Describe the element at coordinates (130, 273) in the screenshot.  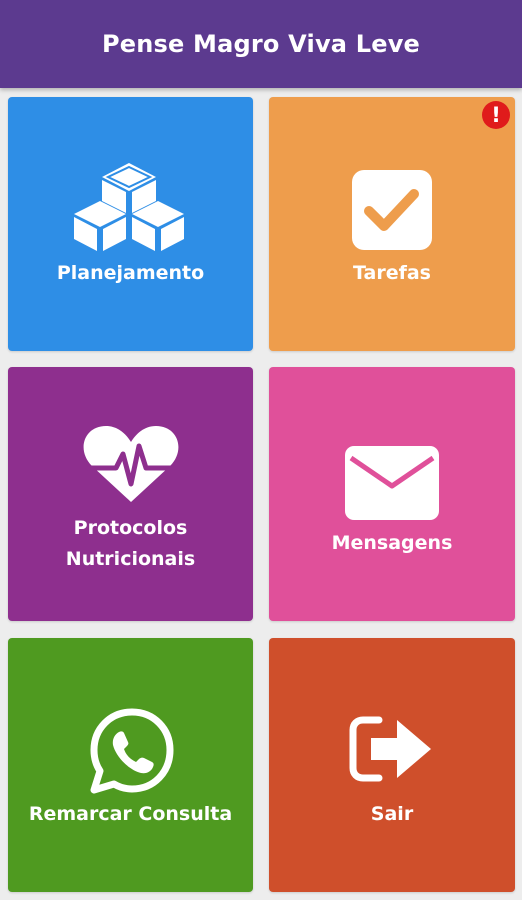
I see `planejamento-label: Planejamento` at that location.